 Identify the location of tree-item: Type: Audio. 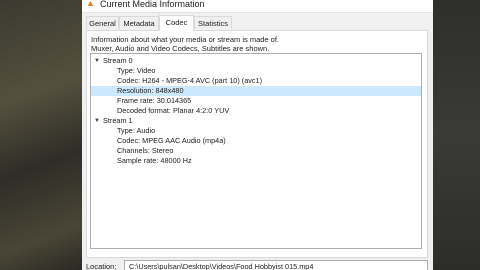
(256, 131).